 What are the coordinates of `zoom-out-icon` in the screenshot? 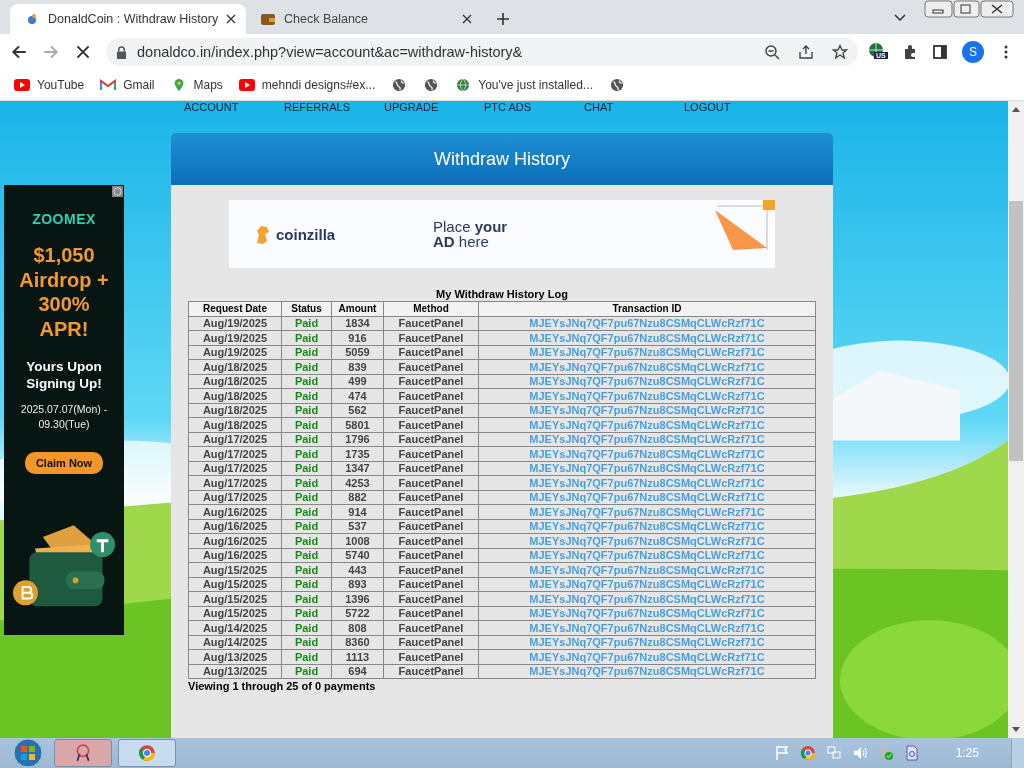 It's located at (772, 52).